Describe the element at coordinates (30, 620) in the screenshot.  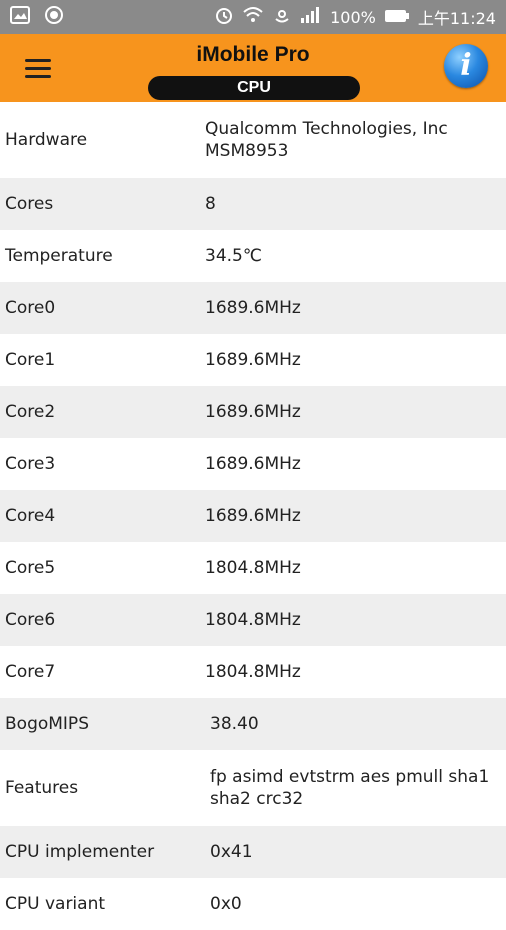
I see `row-label: Core6` at that location.